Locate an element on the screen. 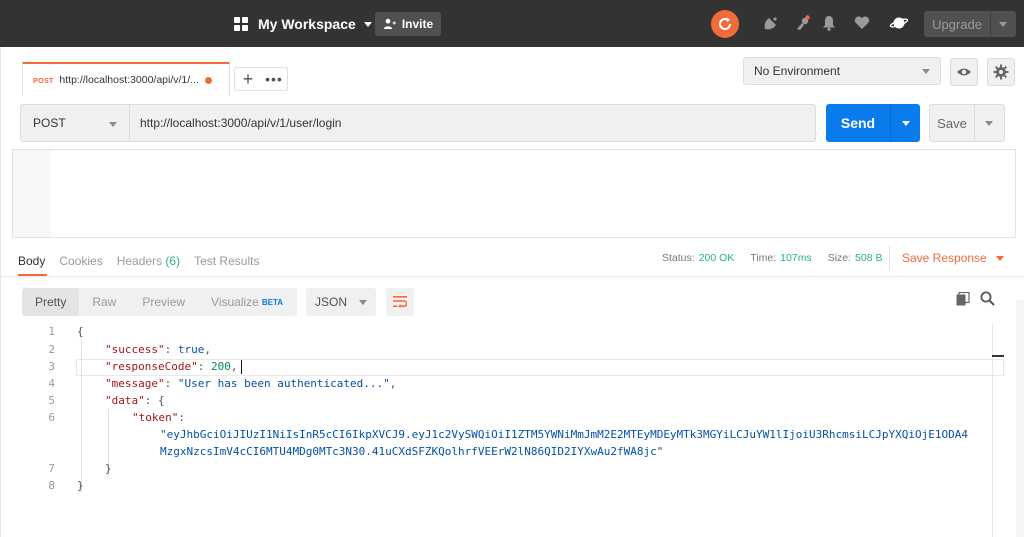 Image resolution: width=1024 pixels, height=537 pixels. environment-quick-look-button is located at coordinates (964, 72).